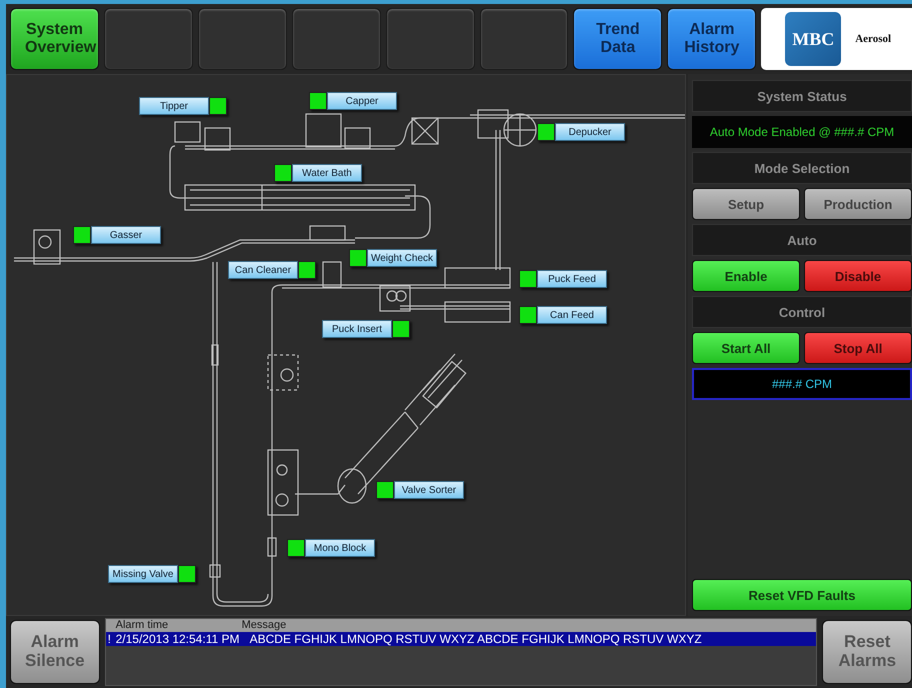 This screenshot has height=688, width=912. Describe the element at coordinates (109, 639) in the screenshot. I see `alarm-flag-label: !` at that location.